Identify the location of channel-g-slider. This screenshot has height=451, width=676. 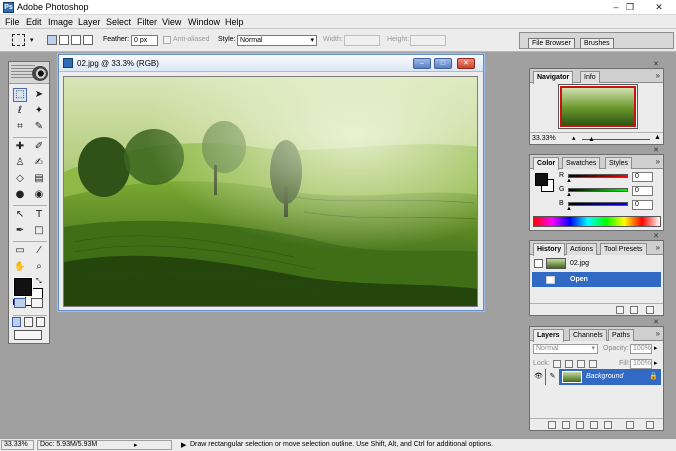
(598, 190).